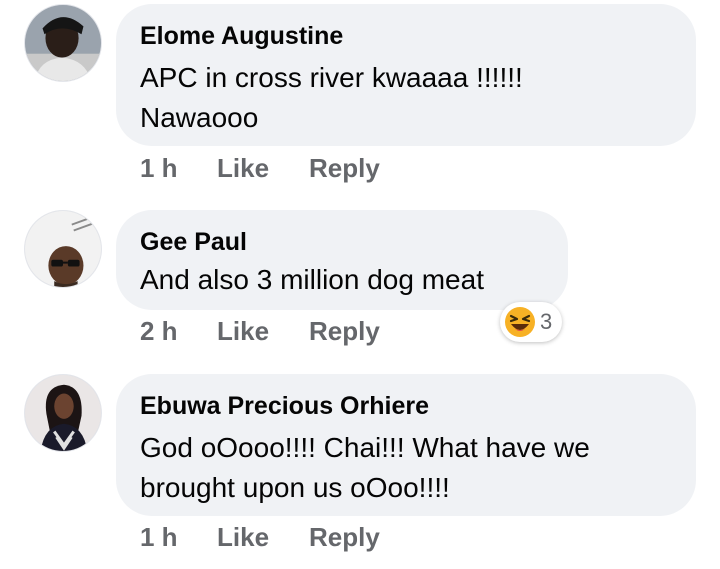 The height and width of the screenshot is (569, 720). Describe the element at coordinates (546, 321) in the screenshot. I see `reaction-count: 3` at that location.